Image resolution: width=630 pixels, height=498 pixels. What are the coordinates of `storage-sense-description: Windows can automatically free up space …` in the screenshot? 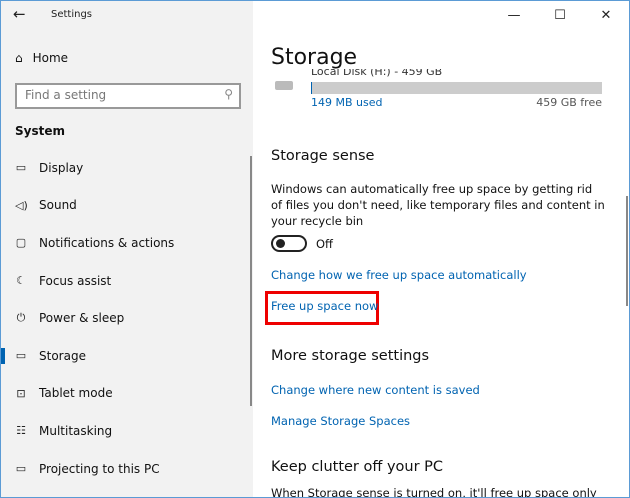 It's located at (438, 205).